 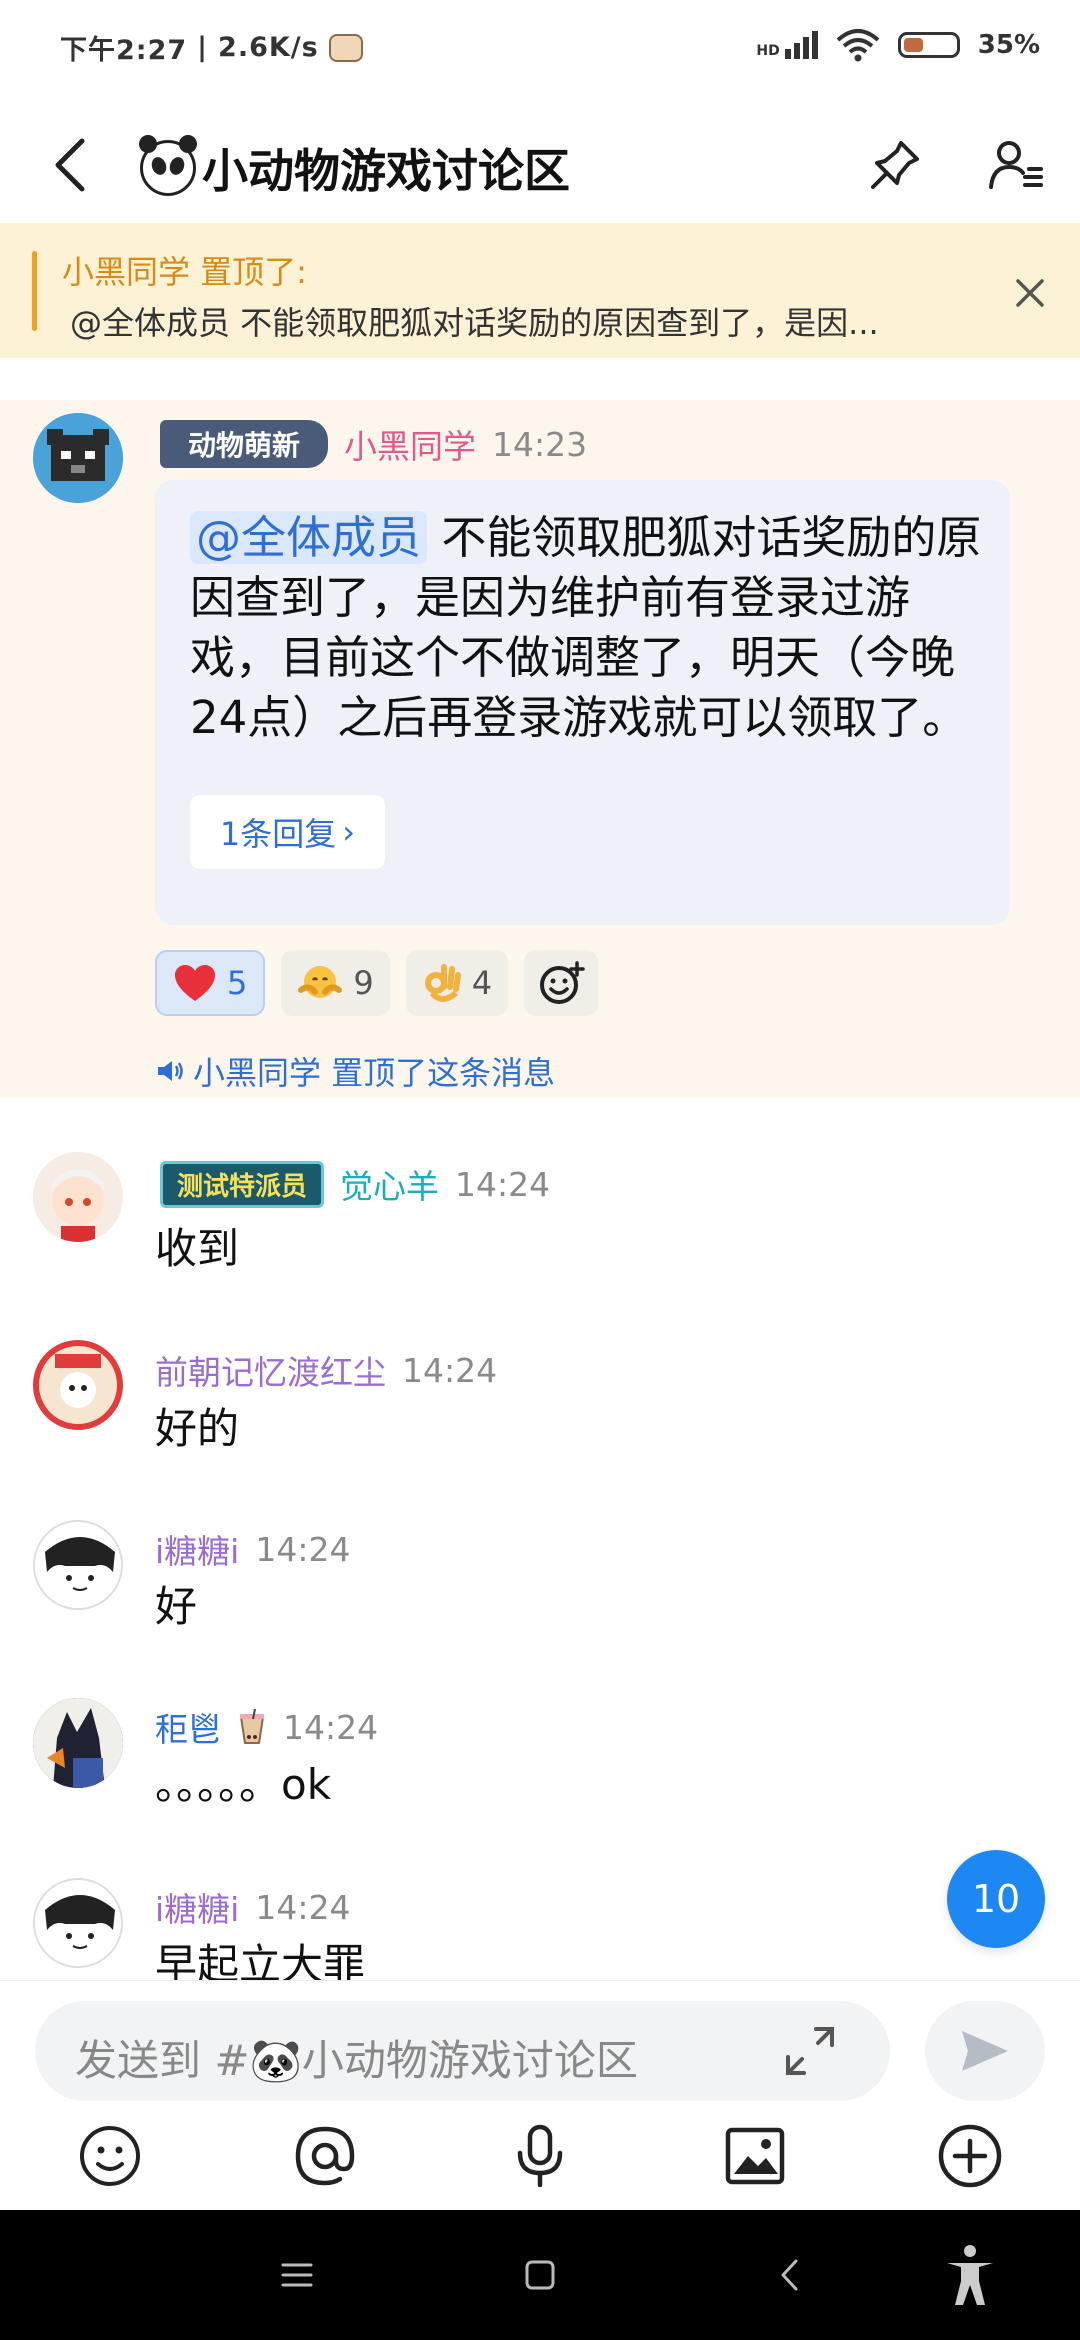 I want to click on panda-emoji-icon, so click(x=168, y=165).